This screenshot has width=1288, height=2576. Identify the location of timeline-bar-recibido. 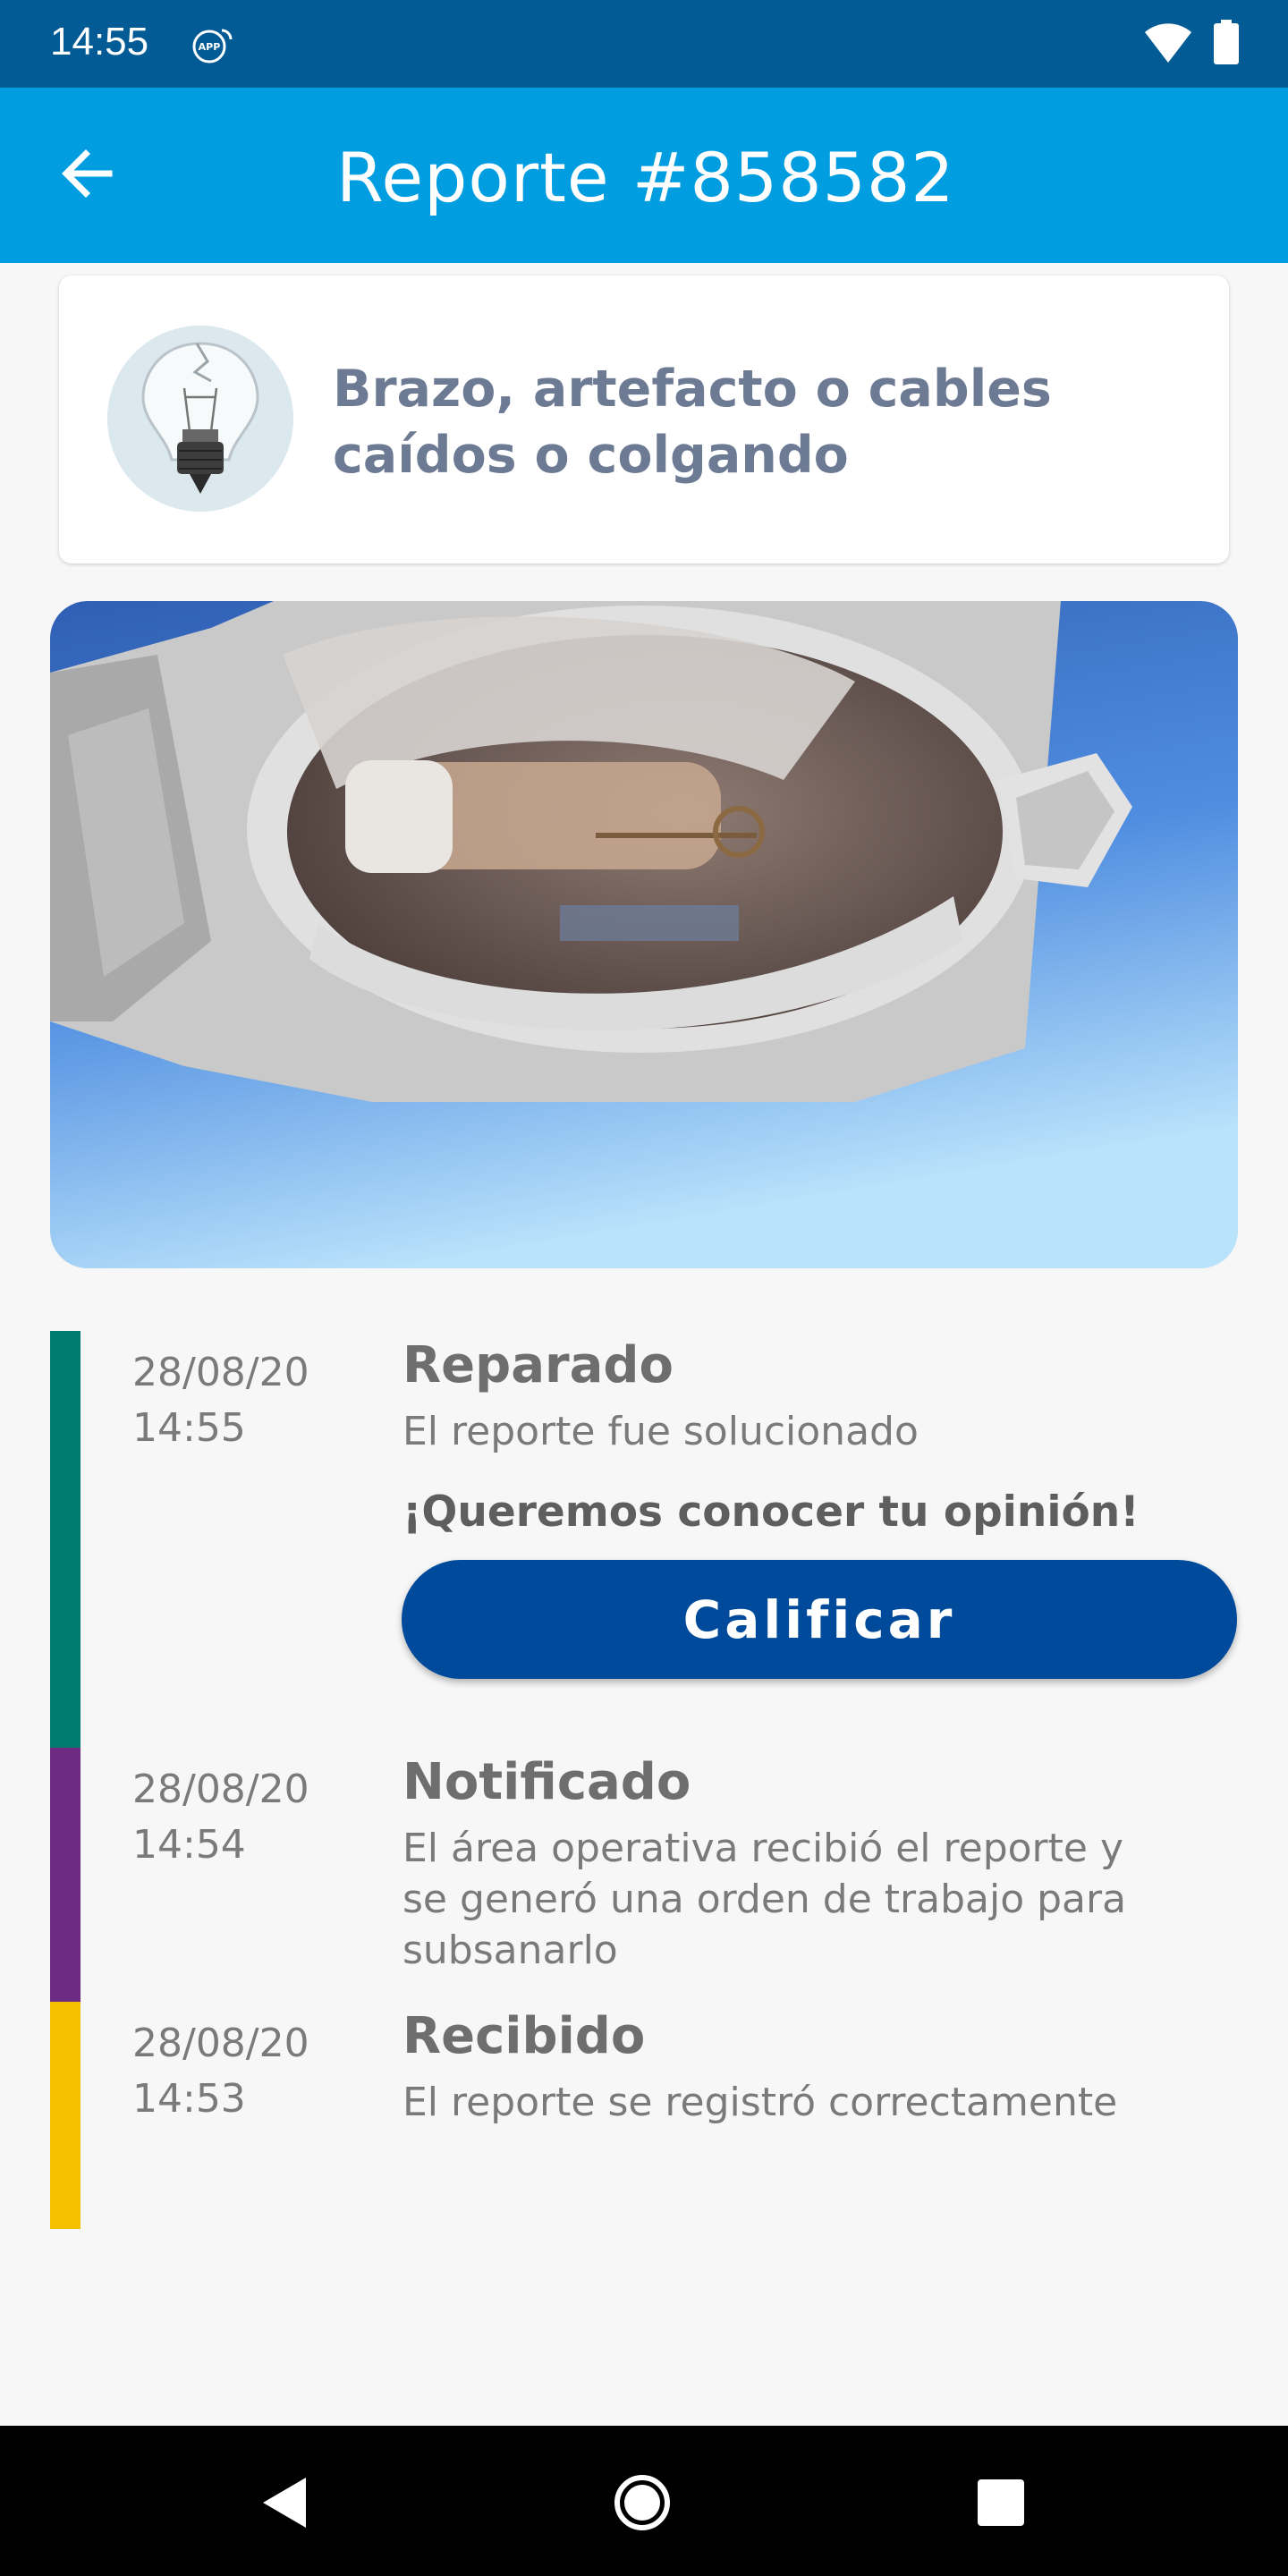
(65, 2115).